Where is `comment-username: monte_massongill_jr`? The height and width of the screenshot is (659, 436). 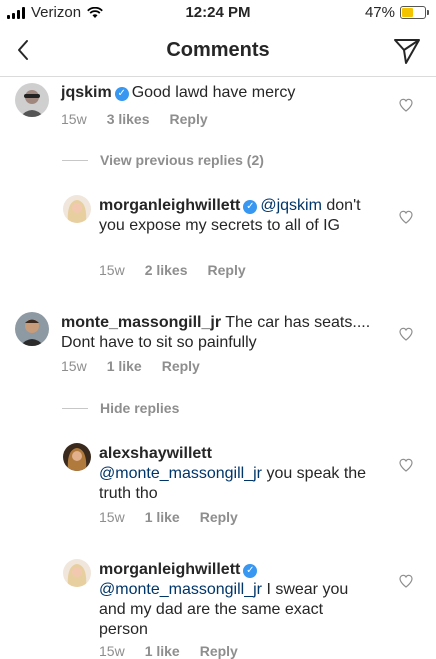 comment-username: monte_massongill_jr is located at coordinates (141, 322).